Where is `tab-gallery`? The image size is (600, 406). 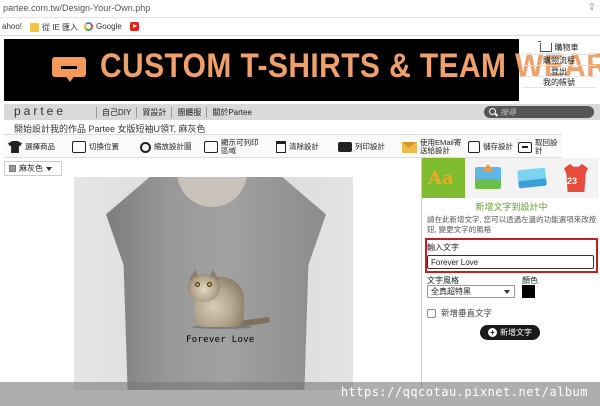 tab-gallery is located at coordinates (532, 178).